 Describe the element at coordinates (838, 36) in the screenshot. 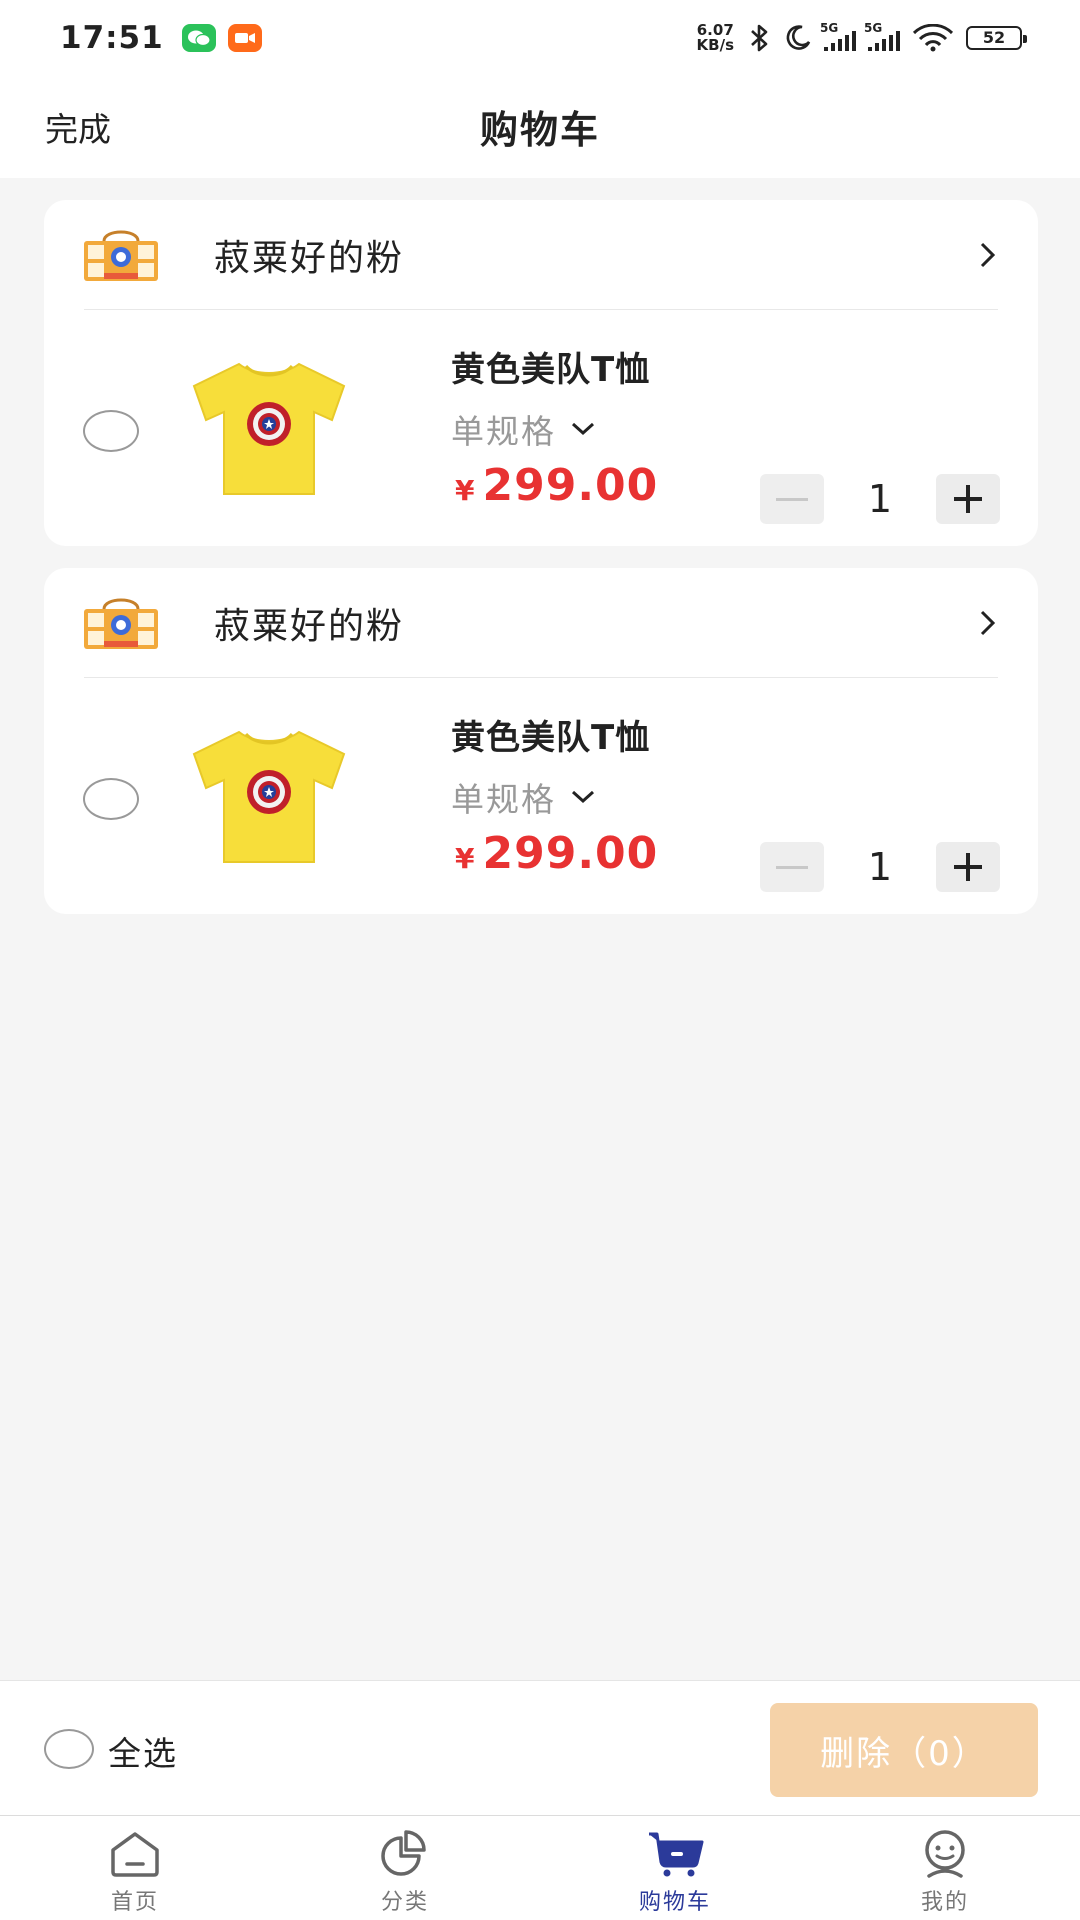

I see `signal-icon: 5G` at that location.